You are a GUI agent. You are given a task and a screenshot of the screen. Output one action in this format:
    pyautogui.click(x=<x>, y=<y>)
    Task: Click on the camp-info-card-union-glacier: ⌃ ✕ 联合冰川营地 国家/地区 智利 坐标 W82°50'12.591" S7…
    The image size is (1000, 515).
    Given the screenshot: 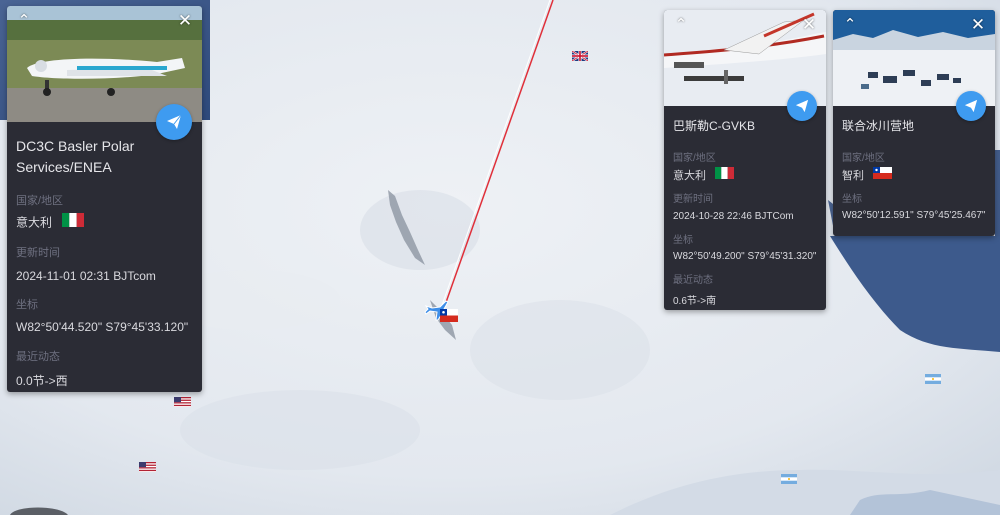 What is the action you would take?
    pyautogui.click(x=914, y=123)
    